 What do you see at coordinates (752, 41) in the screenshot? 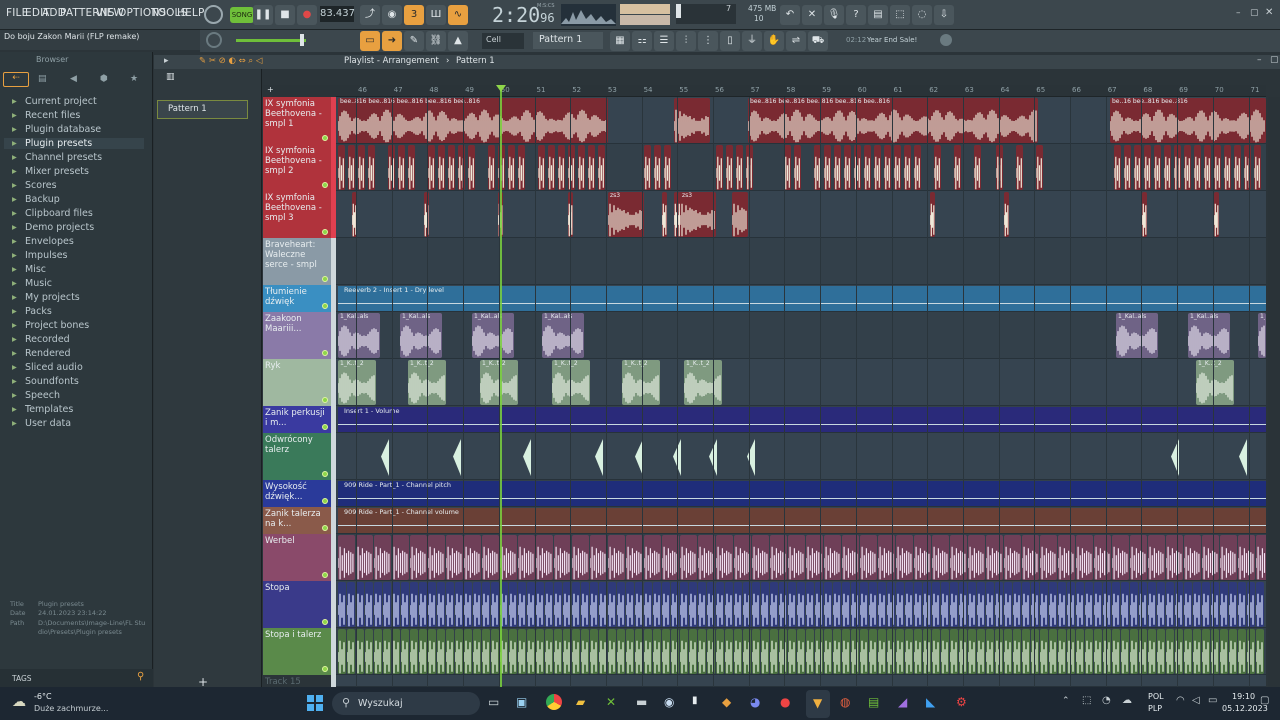
I see `plug-icon: ⏚` at bounding box center [752, 41].